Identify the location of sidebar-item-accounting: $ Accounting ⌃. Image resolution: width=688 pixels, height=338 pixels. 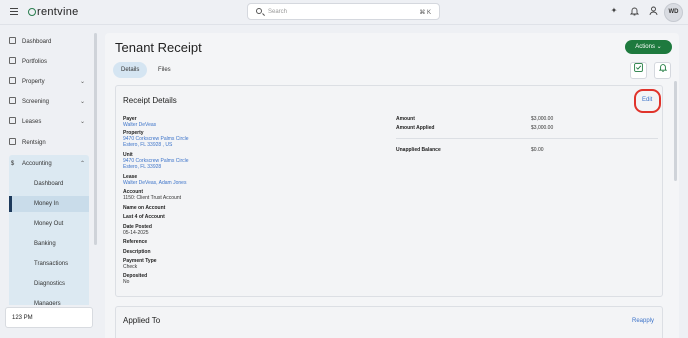
(49, 164).